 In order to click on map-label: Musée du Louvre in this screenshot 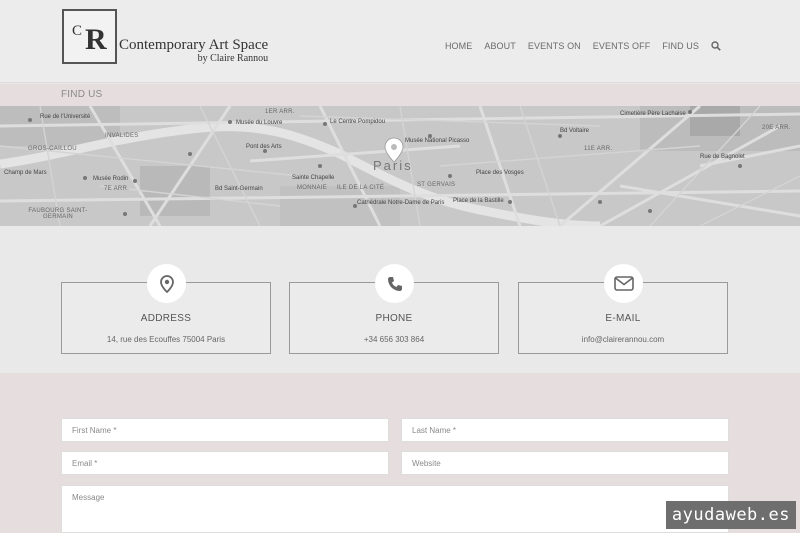, I will do `click(259, 123)`.